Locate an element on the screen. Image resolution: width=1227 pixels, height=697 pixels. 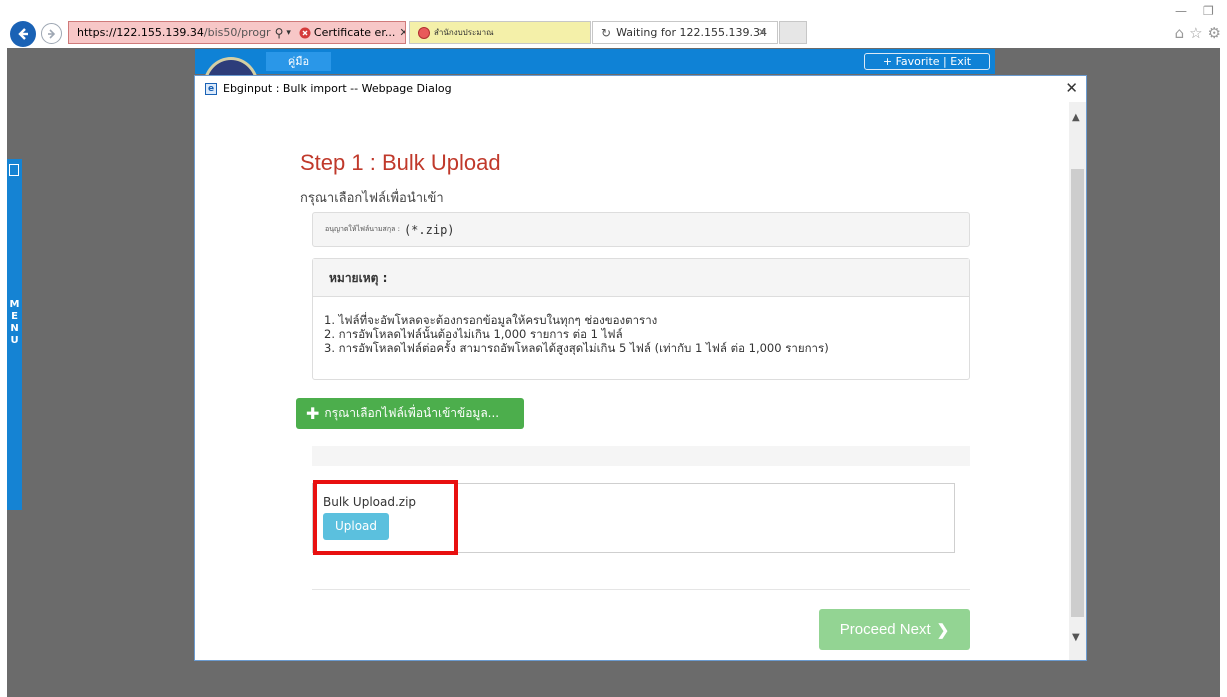
tab-budget-office: สำนักงบประมาณ is located at coordinates (500, 32).